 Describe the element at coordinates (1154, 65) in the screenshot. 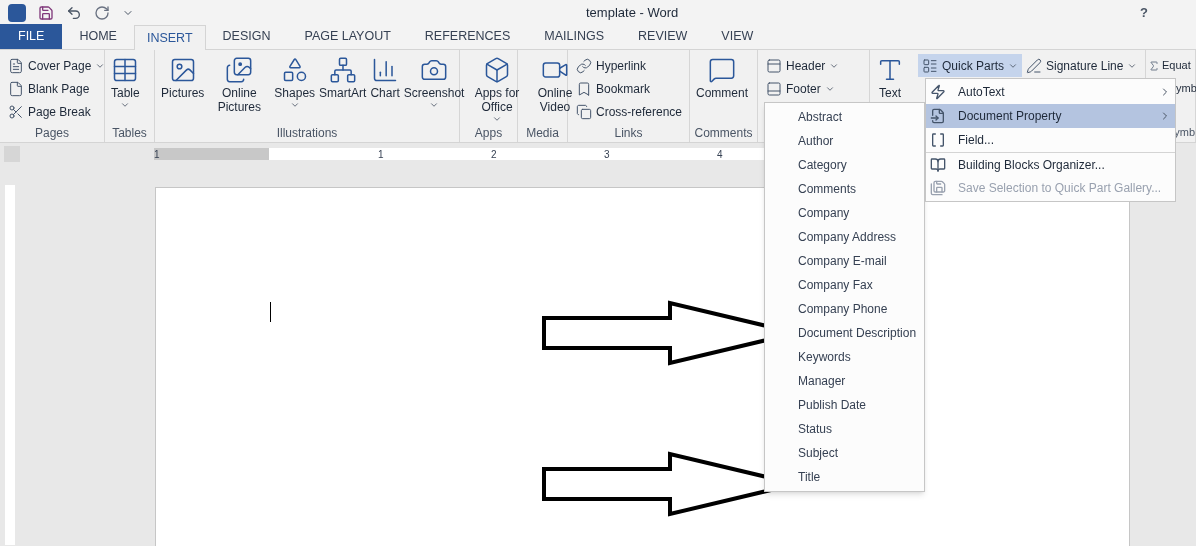

I see `sigma-icon` at that location.